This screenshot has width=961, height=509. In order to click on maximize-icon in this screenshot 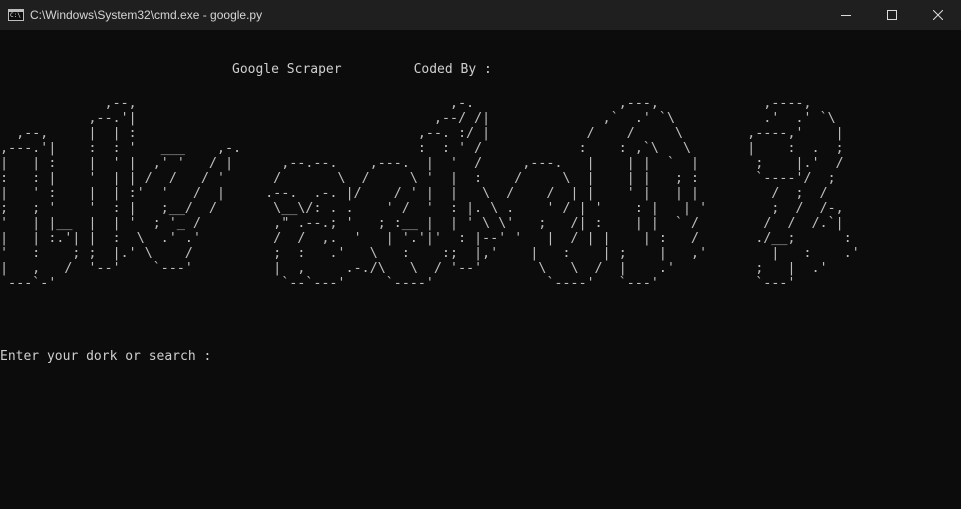, I will do `click(892, 15)`.